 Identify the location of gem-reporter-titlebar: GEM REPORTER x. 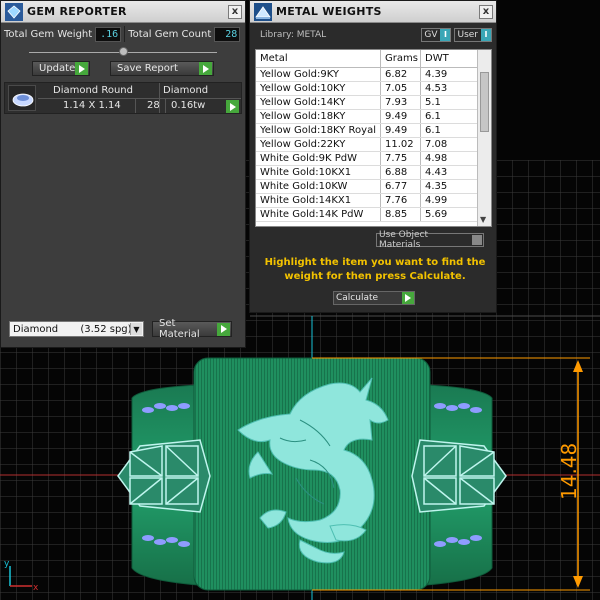
(123, 12).